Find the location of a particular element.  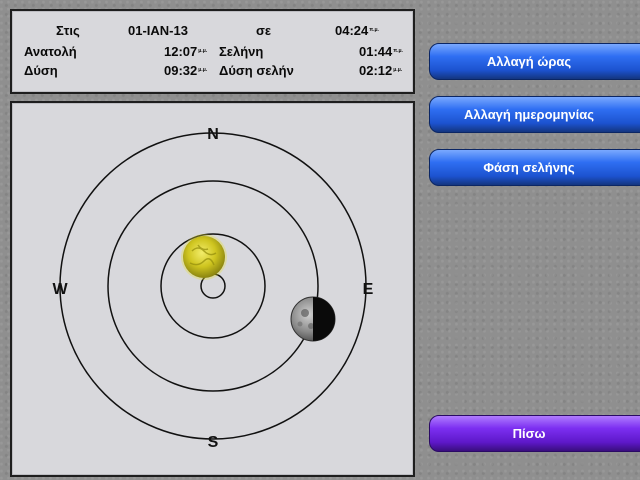

moonrise-label: Σελήνη is located at coordinates (241, 51).